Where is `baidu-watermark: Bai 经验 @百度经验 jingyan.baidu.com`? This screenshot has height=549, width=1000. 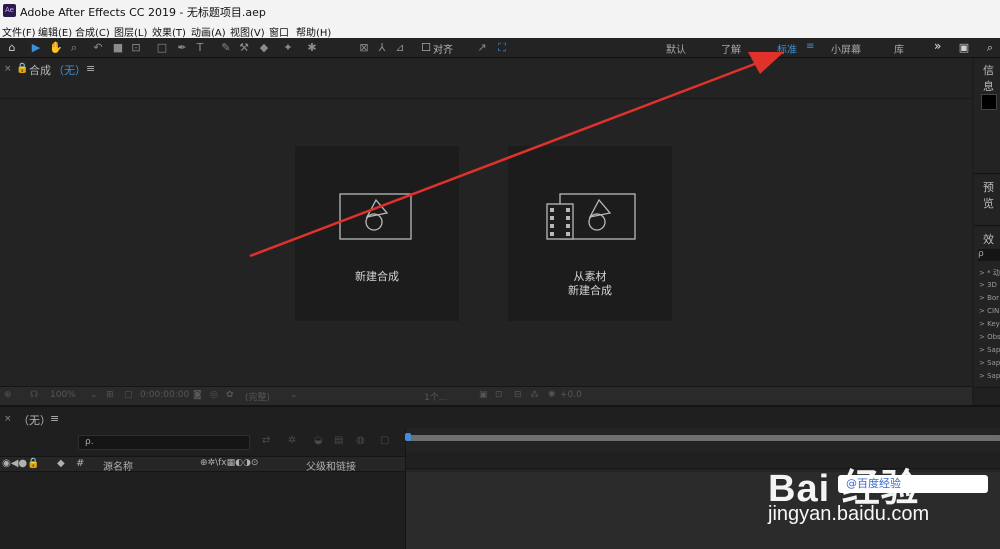
baidu-watermark: Bai 经验 @百度经验 jingyan.baidu.com is located at coordinates (884, 484).